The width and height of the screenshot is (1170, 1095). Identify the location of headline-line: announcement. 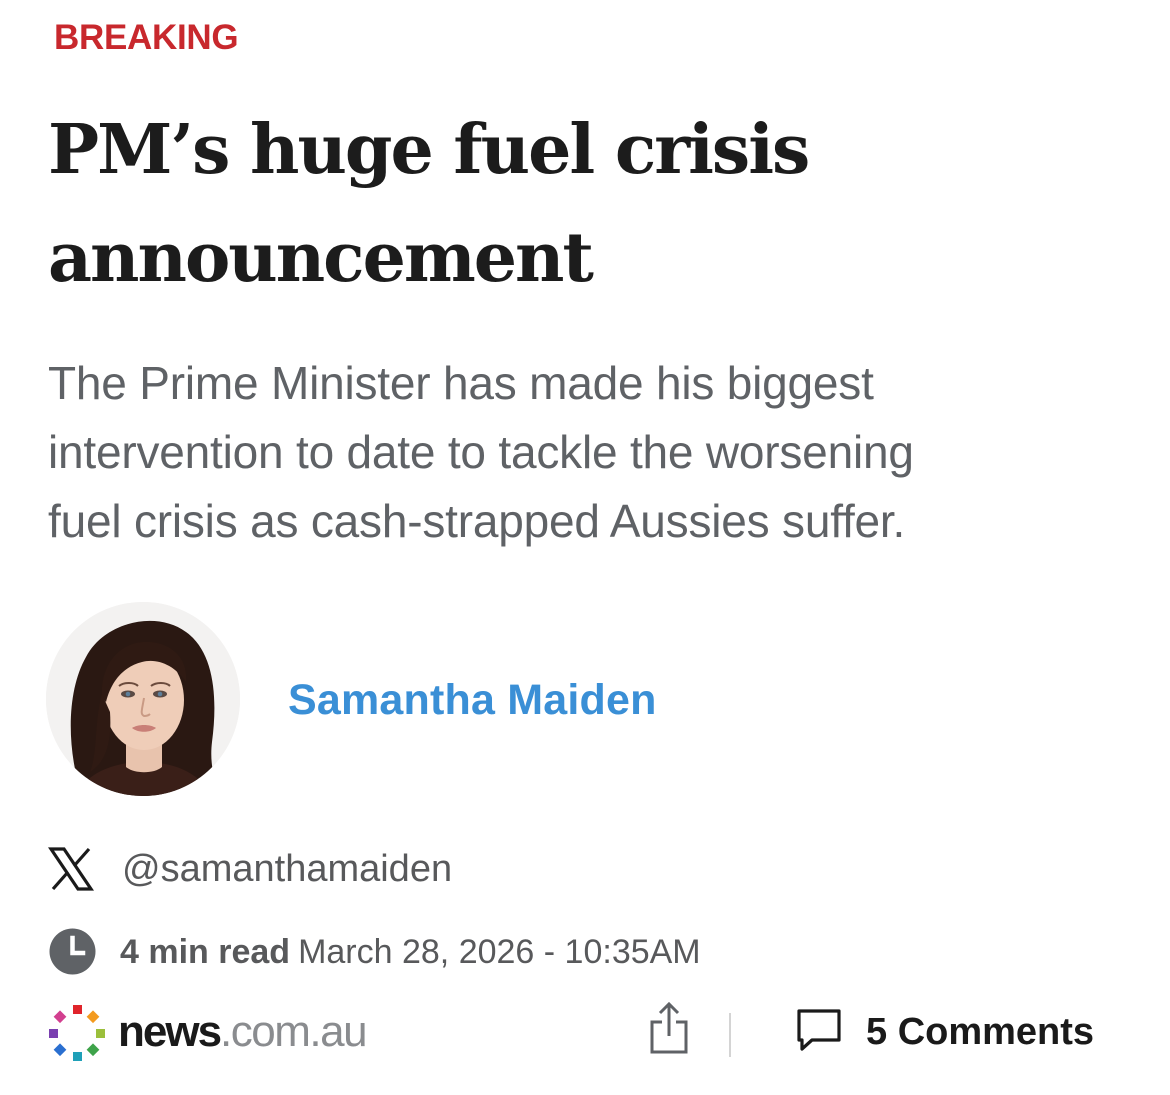
(321, 258).